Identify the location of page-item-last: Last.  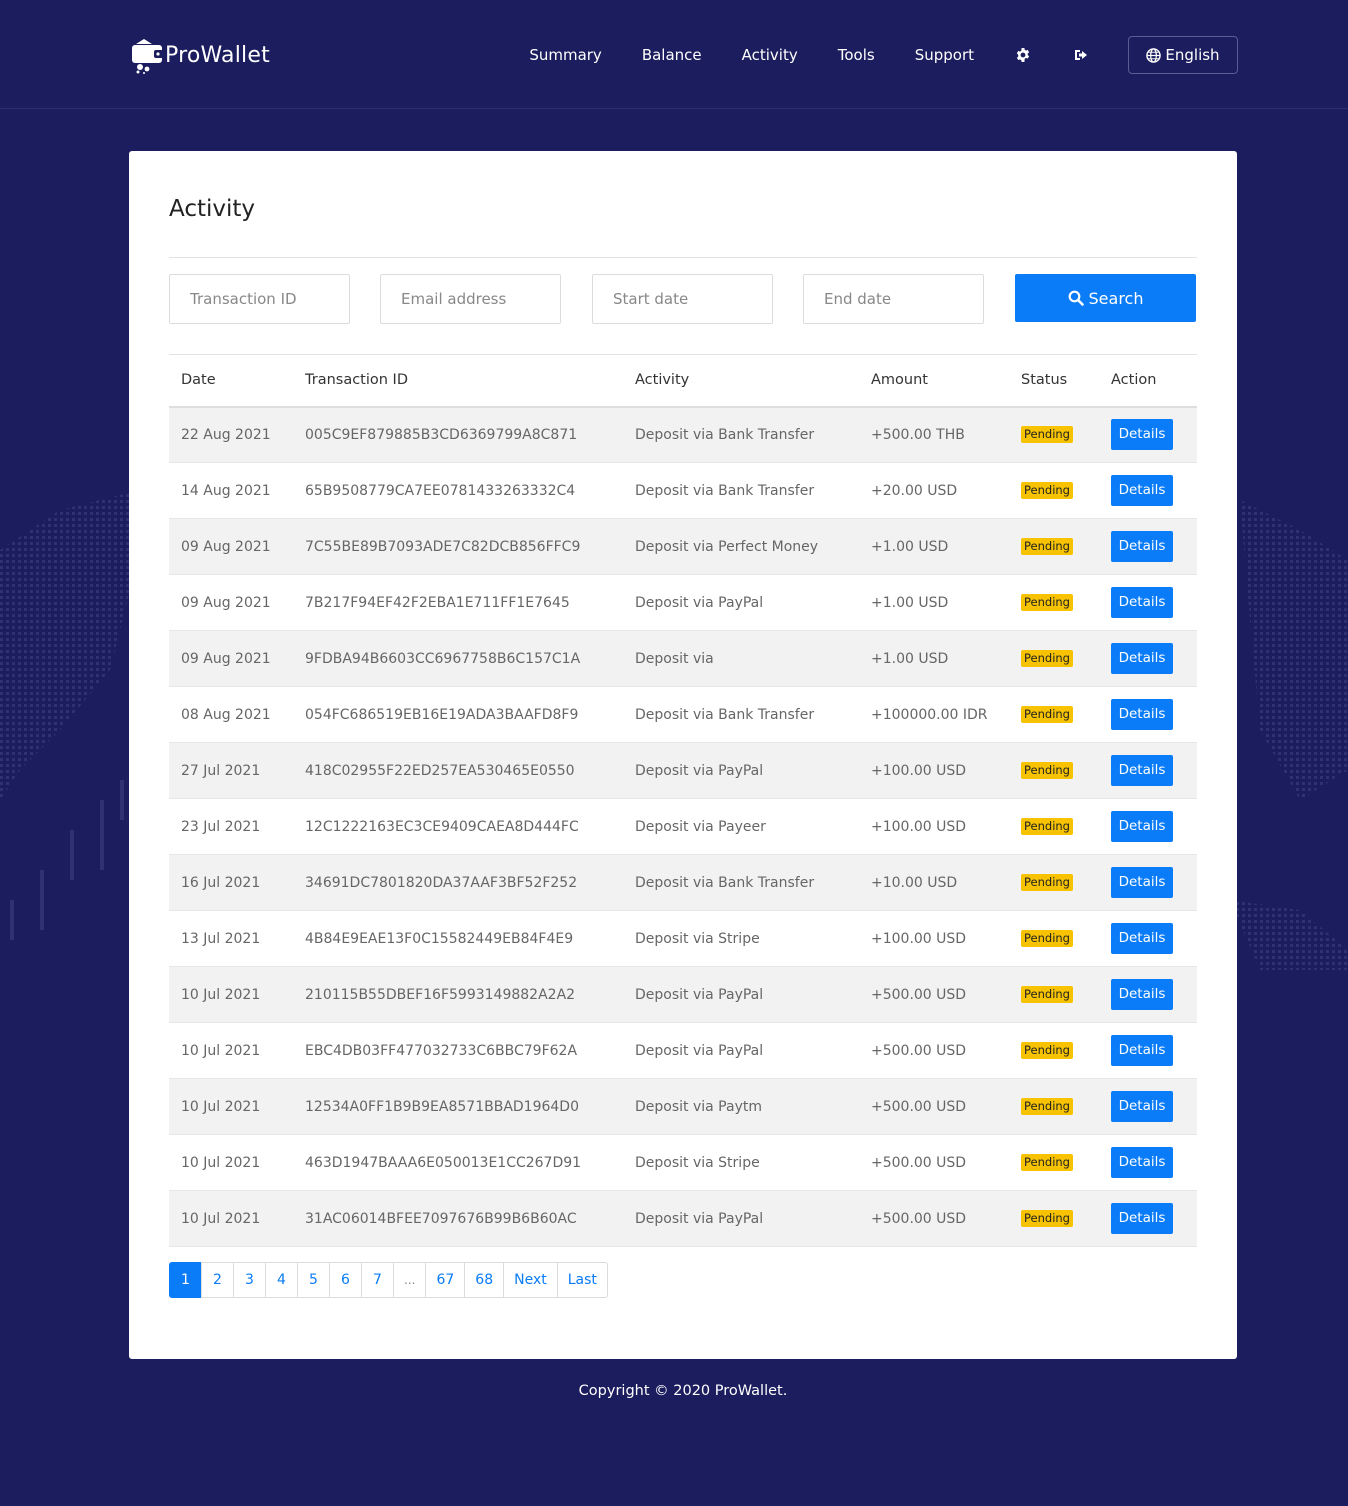
(582, 1280).